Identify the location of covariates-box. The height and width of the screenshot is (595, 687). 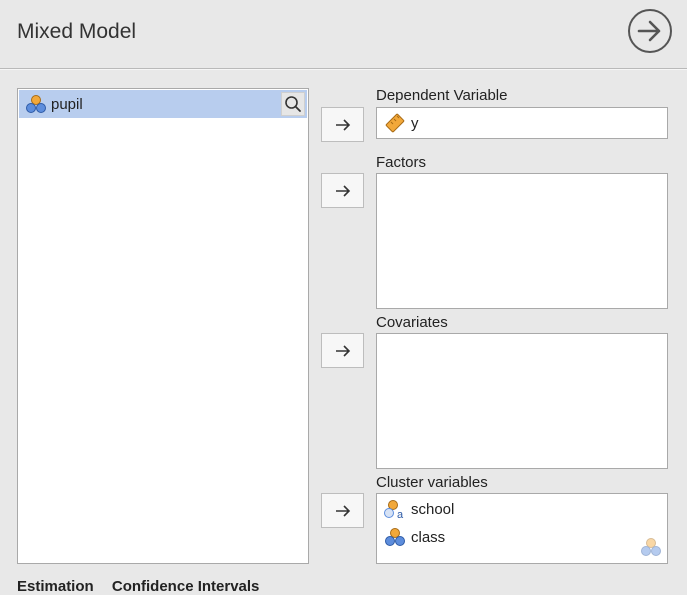
(522, 401).